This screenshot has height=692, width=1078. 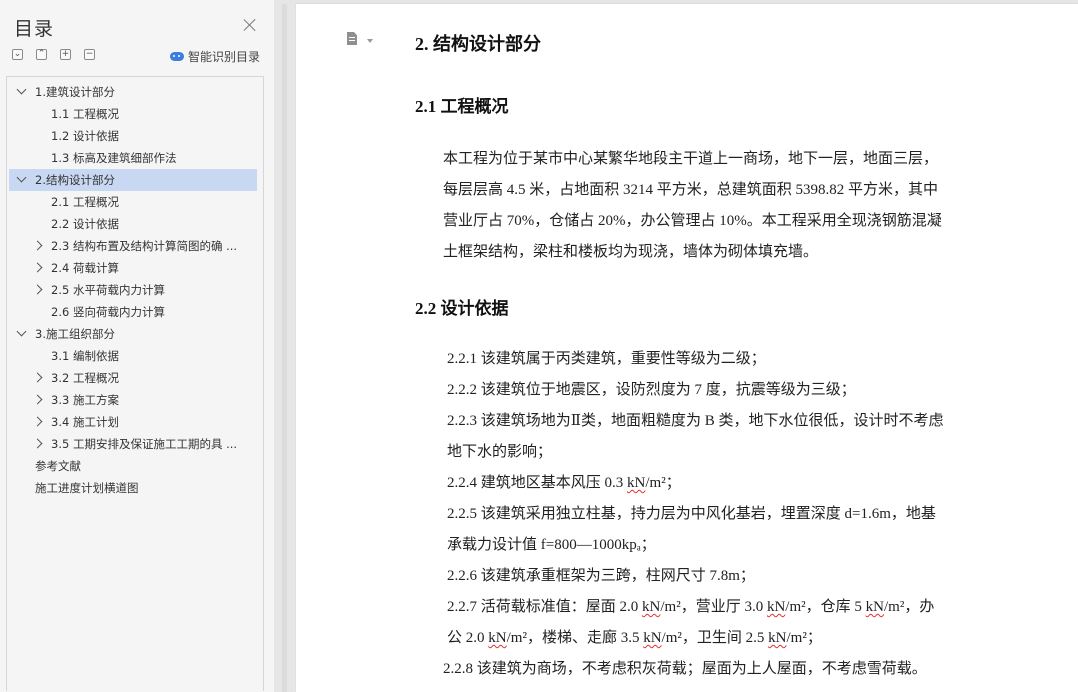 What do you see at coordinates (65, 54) in the screenshot?
I see `add-level-icon: +` at bounding box center [65, 54].